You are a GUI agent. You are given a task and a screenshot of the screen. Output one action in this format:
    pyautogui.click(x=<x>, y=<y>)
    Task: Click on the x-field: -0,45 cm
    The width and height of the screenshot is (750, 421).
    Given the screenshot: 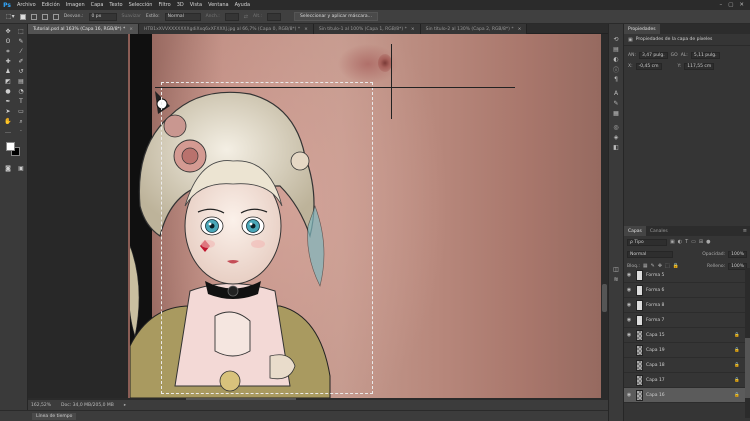 What is the action you would take?
    pyautogui.click(x=648, y=66)
    